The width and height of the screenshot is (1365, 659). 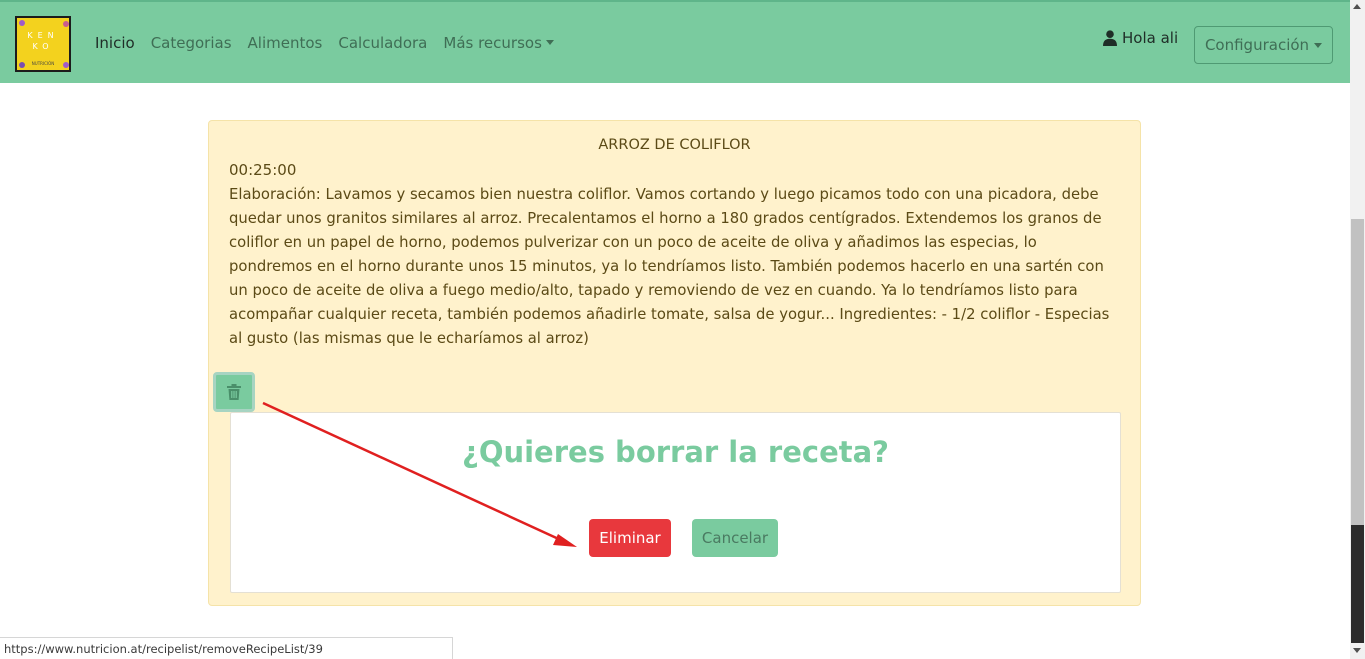 What do you see at coordinates (285, 43) in the screenshot?
I see `nav-link-alimentos: Alimentos` at bounding box center [285, 43].